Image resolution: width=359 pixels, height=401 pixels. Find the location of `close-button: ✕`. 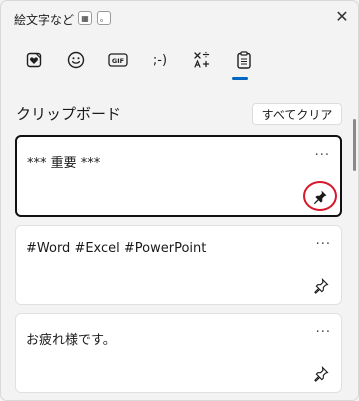

close-button: ✕ is located at coordinates (342, 16).